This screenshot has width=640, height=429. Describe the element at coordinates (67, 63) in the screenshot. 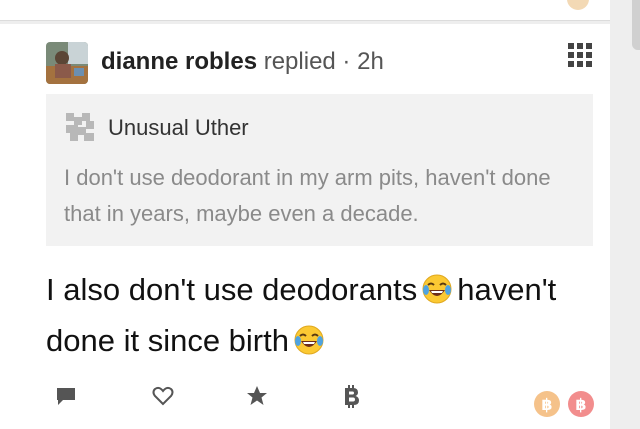

I see `author-avatar` at that location.